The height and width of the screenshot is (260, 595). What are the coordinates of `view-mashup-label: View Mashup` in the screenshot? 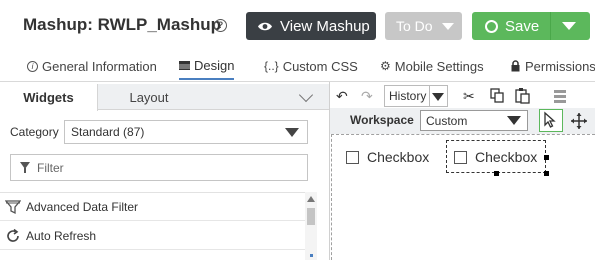 It's located at (325, 26).